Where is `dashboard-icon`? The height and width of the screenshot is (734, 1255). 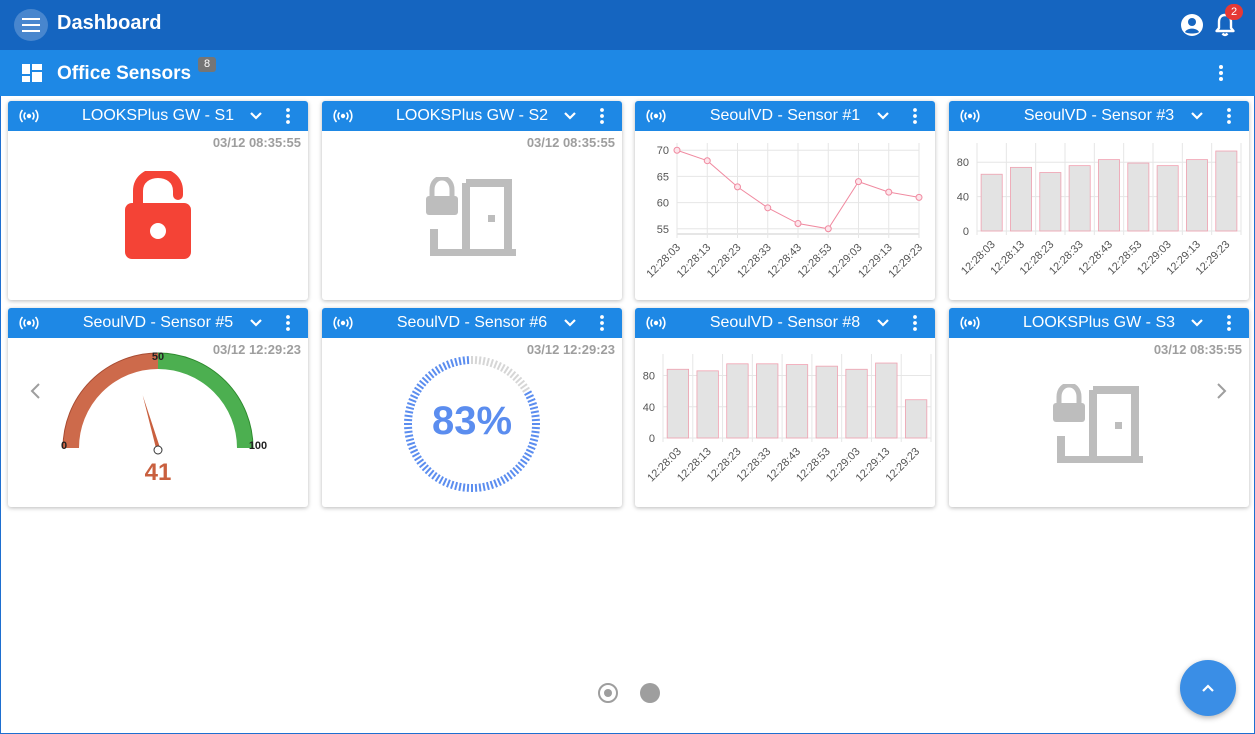 dashboard-icon is located at coordinates (32, 73).